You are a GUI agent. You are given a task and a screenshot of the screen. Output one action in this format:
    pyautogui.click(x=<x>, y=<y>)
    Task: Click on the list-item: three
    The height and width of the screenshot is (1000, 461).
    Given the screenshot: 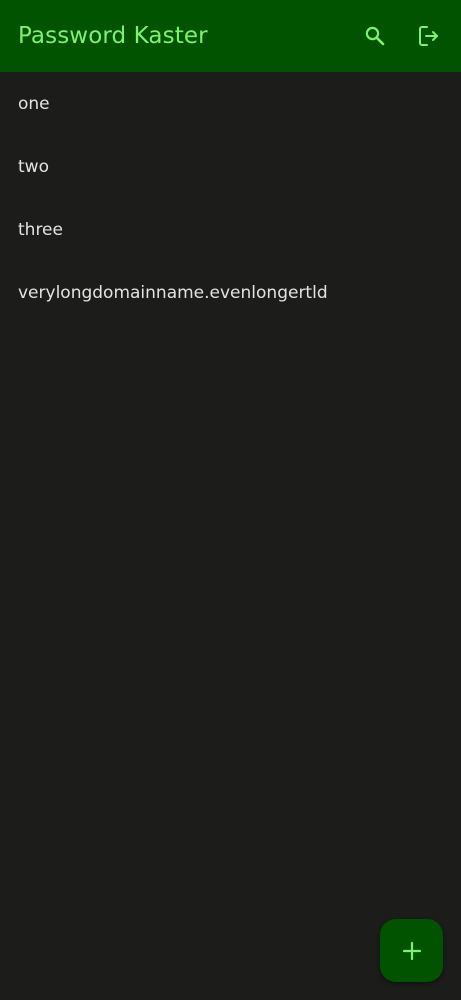 What is the action you would take?
    pyautogui.click(x=230, y=229)
    